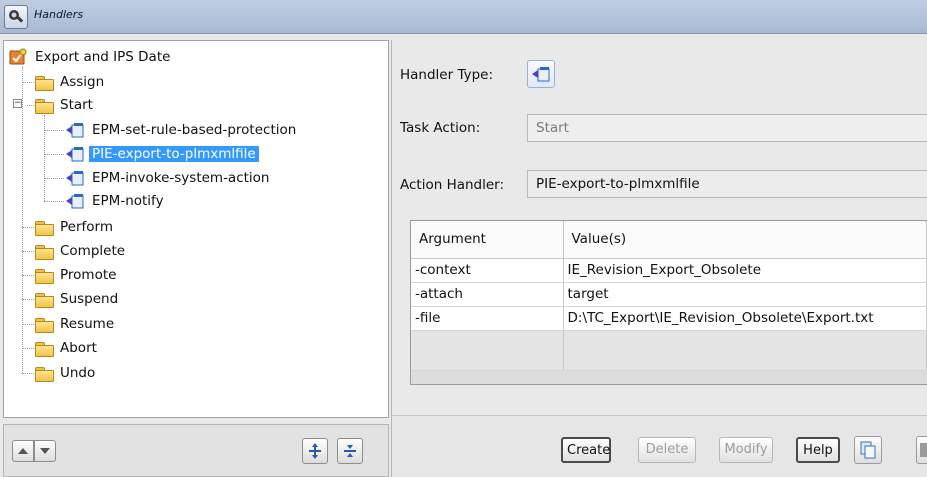 The width and height of the screenshot is (927, 477). I want to click on collapse-icon, so click(350, 451).